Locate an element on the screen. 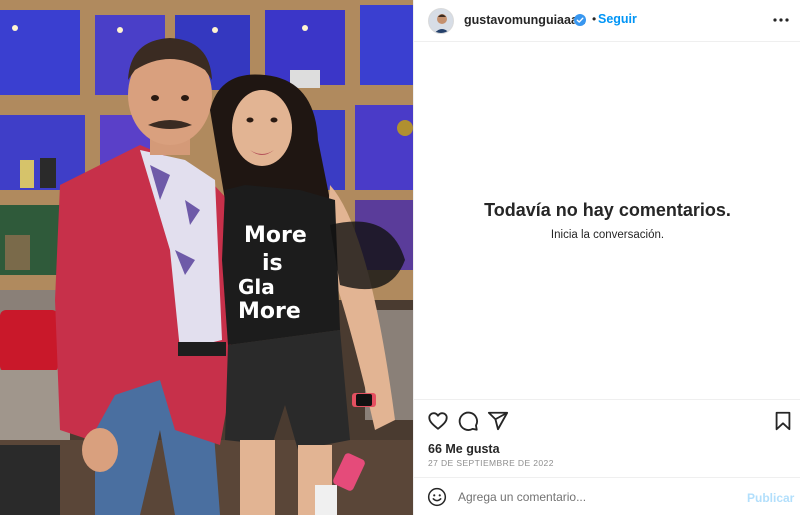 This screenshot has height=515, width=800. shirt-text-3: Gla is located at coordinates (256, 287).